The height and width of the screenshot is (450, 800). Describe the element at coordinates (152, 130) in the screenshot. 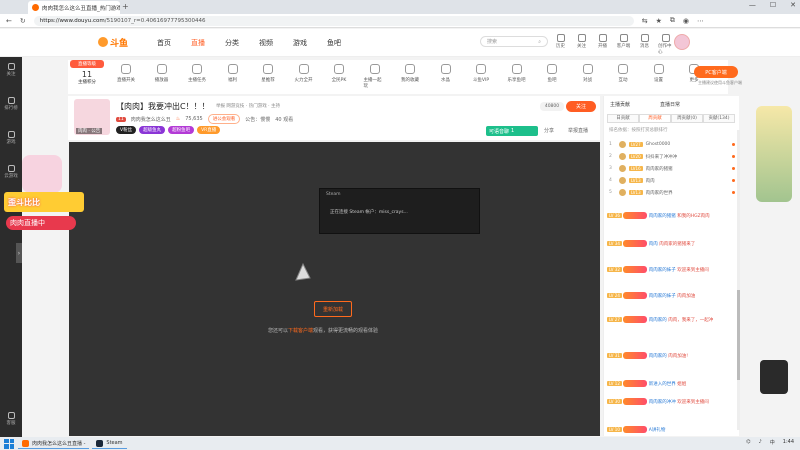

I see `tag-super-fish: 超级鱼丸` at that location.